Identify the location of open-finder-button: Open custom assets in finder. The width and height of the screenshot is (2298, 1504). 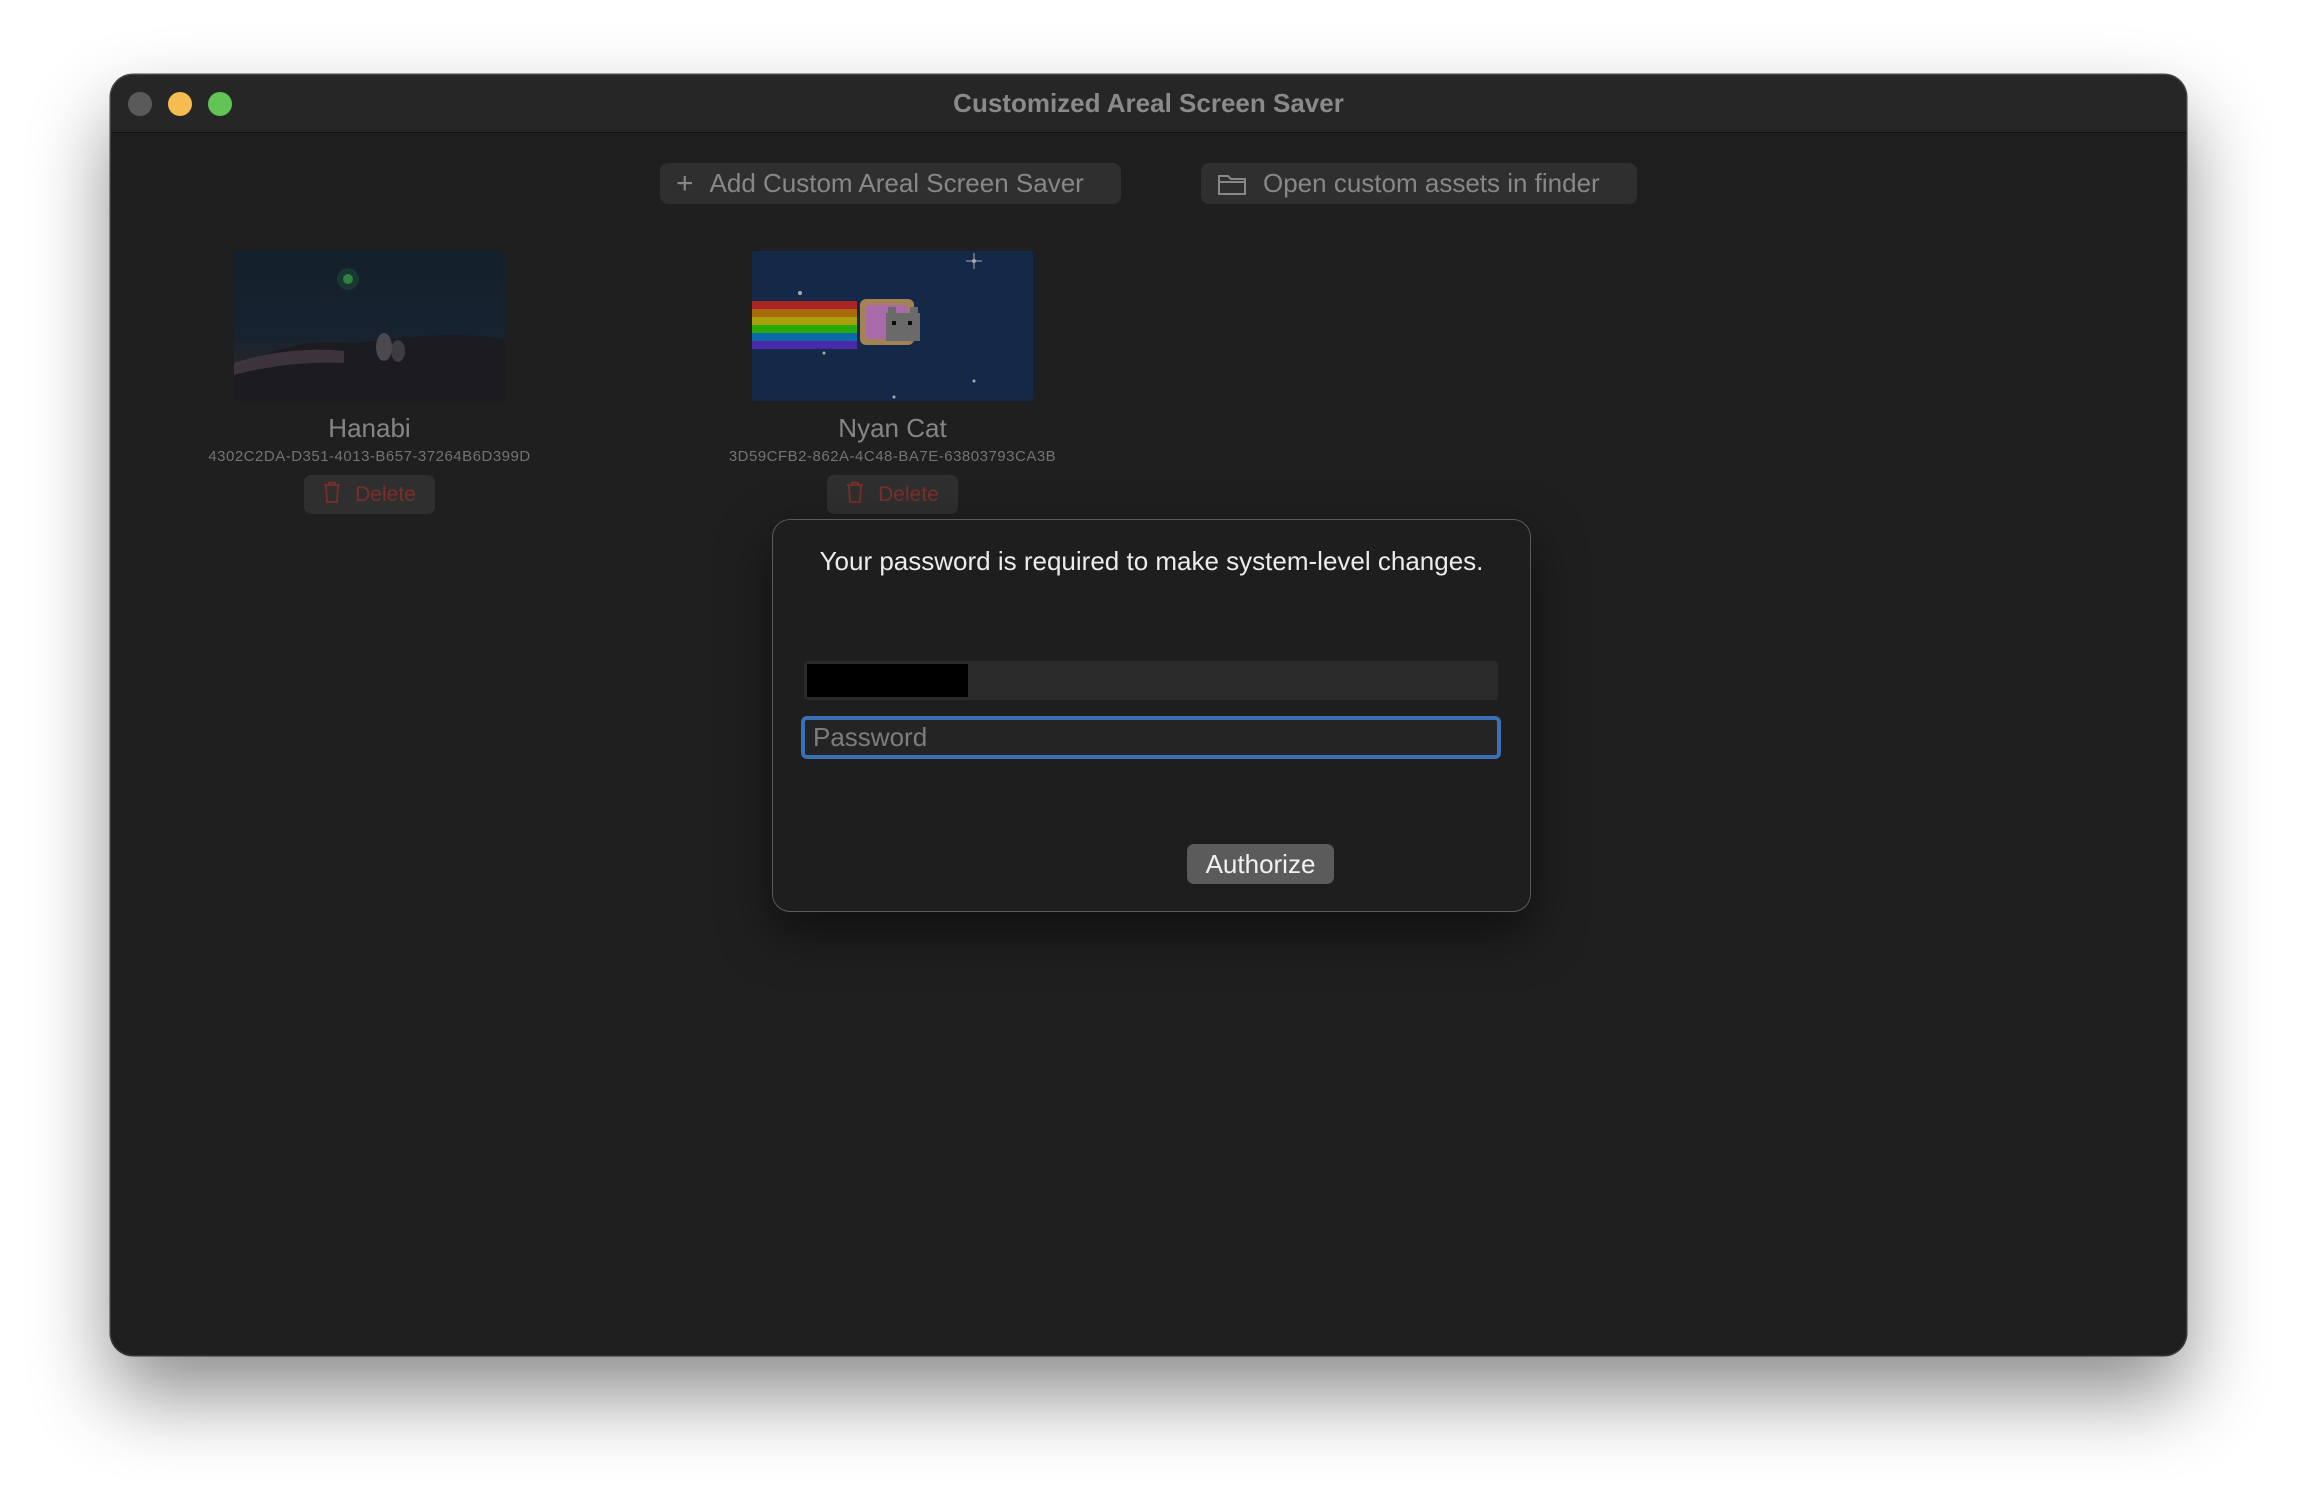
(1419, 183).